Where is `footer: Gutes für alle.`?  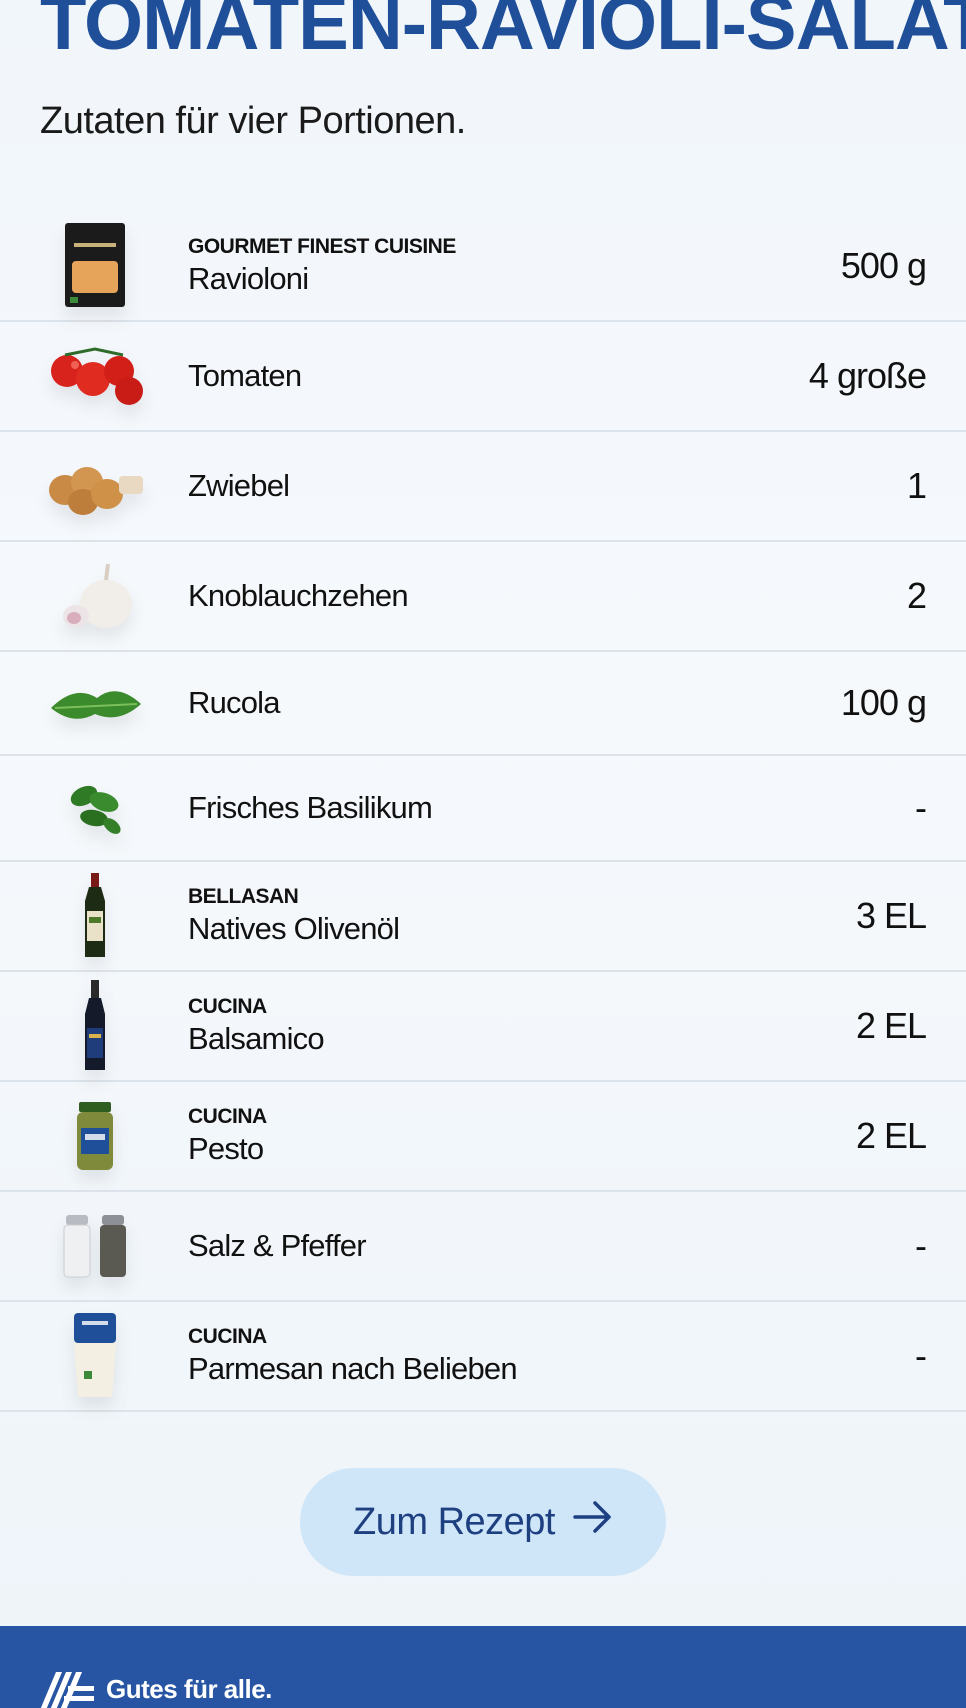
footer: Gutes für alle. is located at coordinates (483, 1667).